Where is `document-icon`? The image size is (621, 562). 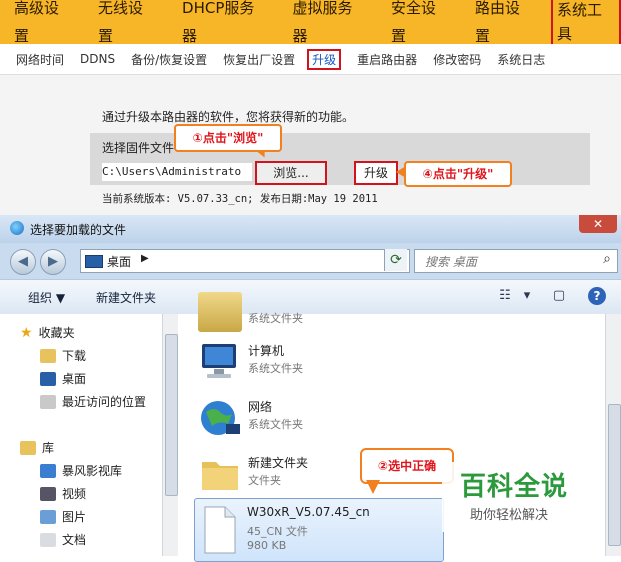
document-icon is located at coordinates (48, 539).